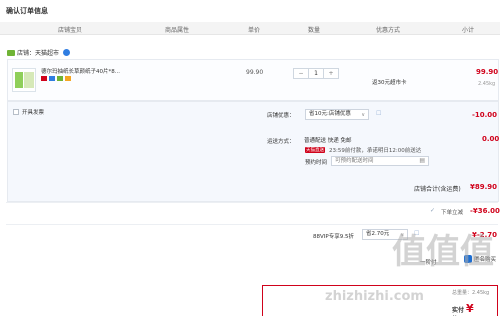  What do you see at coordinates (487, 84) in the screenshot?
I see `item-weight: 2.45kg` at bounding box center [487, 84].